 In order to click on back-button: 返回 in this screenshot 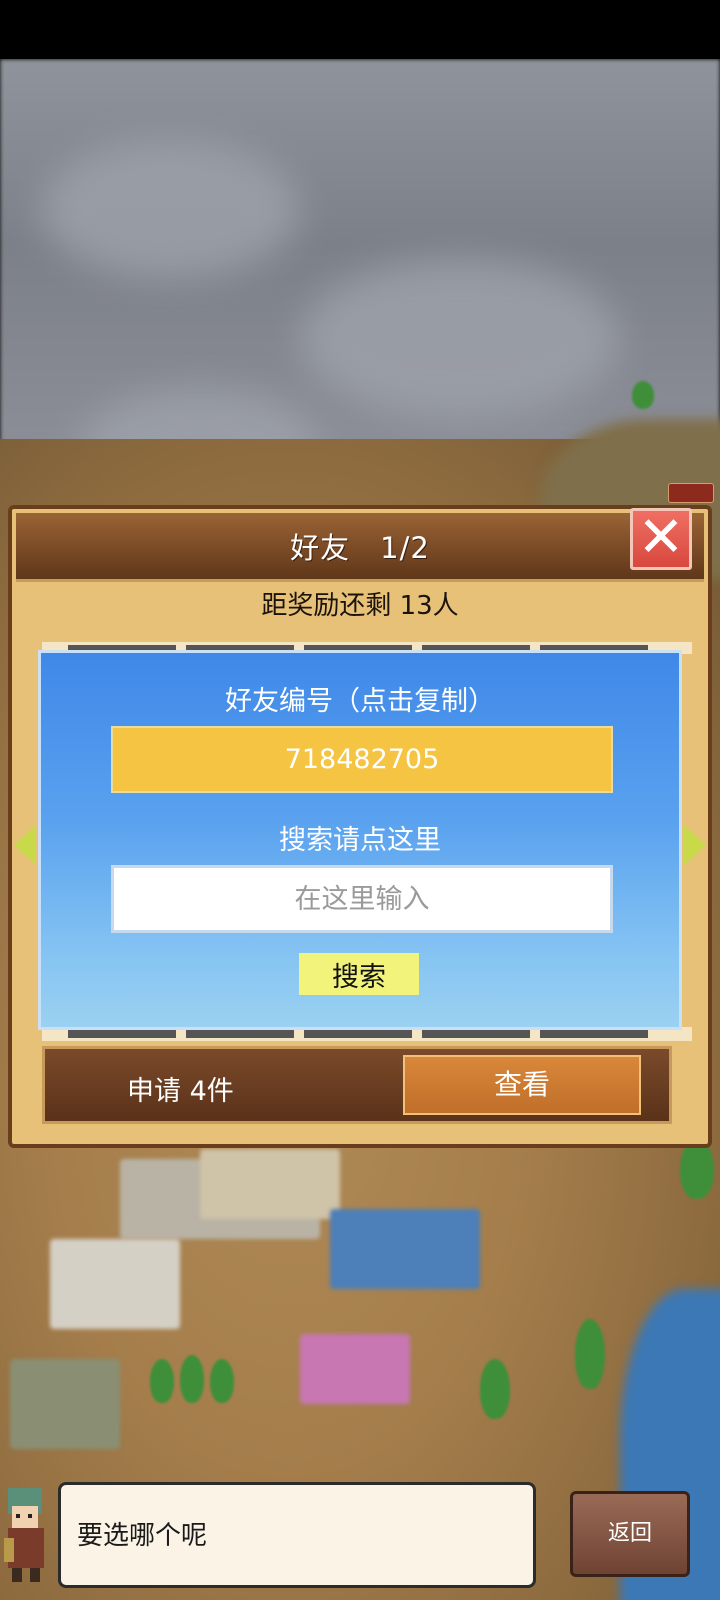, I will do `click(630, 1534)`.